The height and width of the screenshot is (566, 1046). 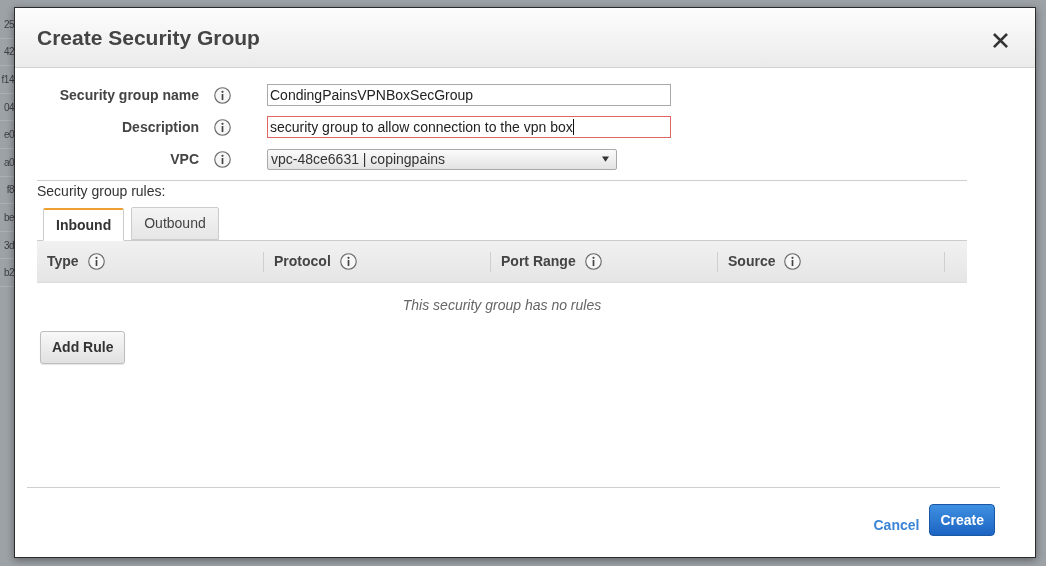 I want to click on column-header: Protocol, so click(x=302, y=261).